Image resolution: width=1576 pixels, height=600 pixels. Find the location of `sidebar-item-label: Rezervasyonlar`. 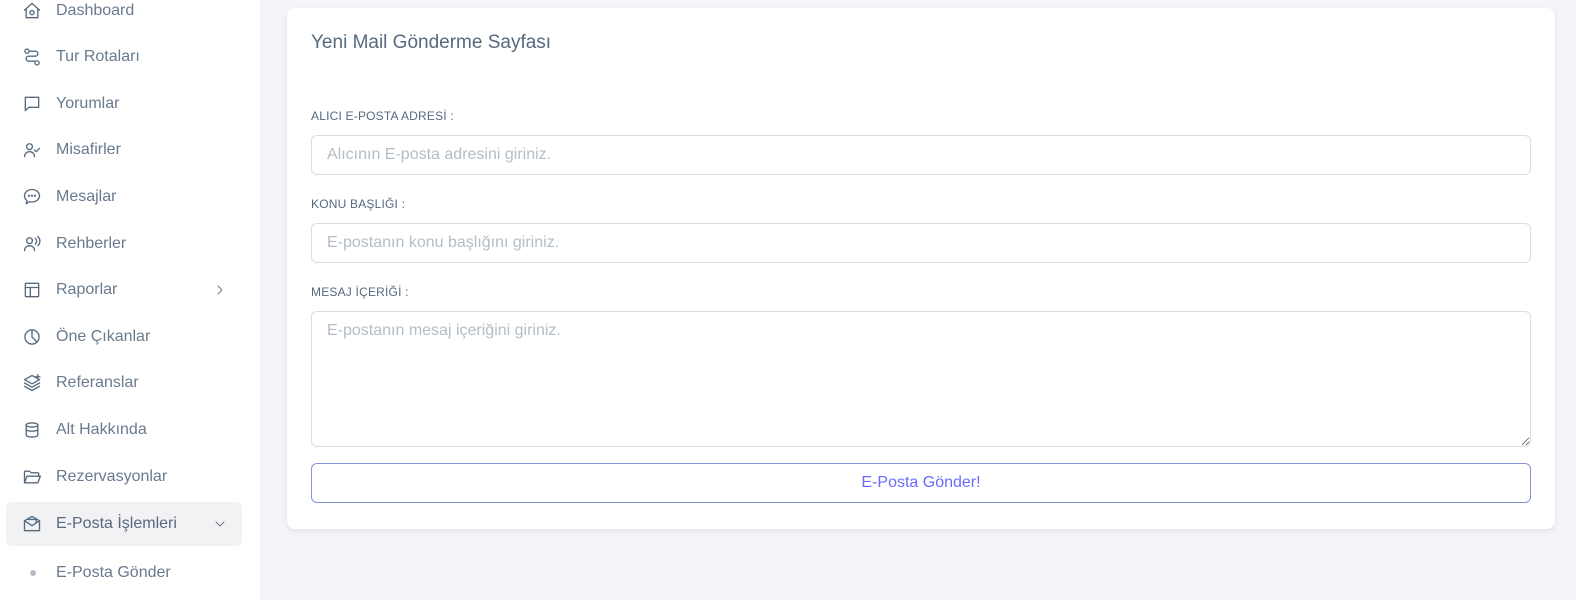

sidebar-item-label: Rezervasyonlar is located at coordinates (112, 476).